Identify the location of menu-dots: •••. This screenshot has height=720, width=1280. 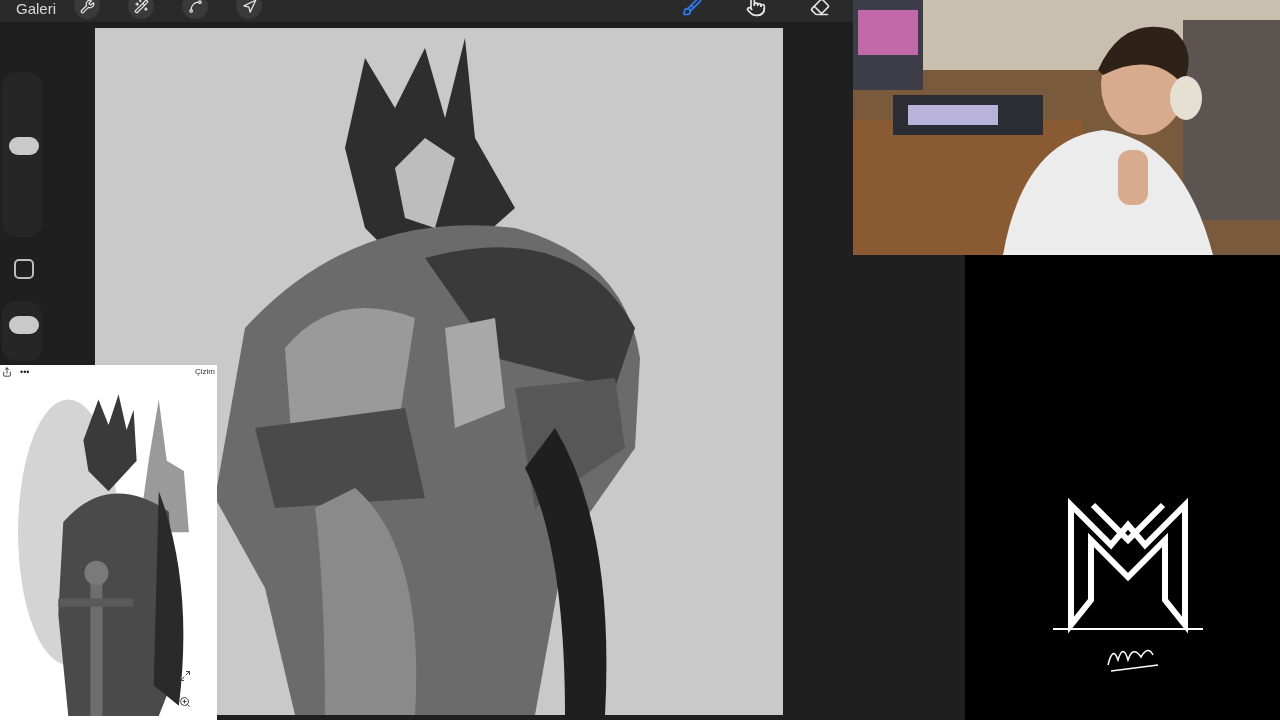
(25, 372).